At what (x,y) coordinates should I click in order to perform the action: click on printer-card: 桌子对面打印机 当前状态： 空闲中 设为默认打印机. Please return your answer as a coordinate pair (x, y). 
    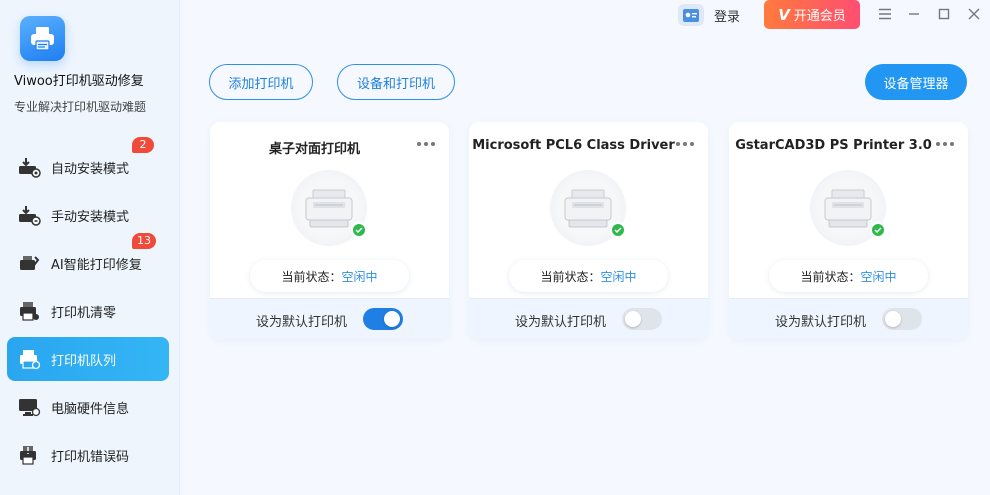
    Looking at the image, I should click on (329, 230).